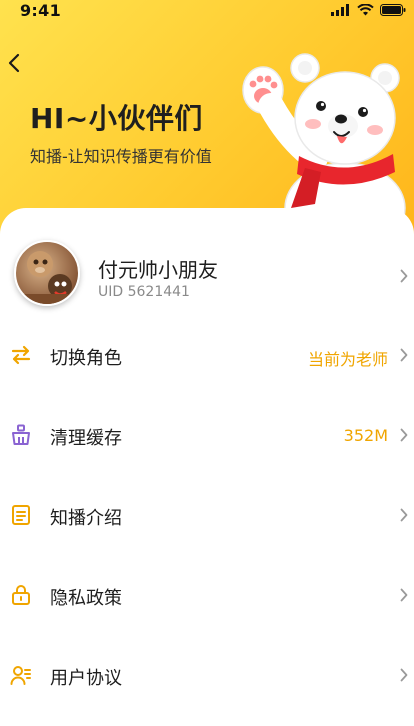 The width and height of the screenshot is (414, 726). I want to click on avatar-image, so click(47, 277).